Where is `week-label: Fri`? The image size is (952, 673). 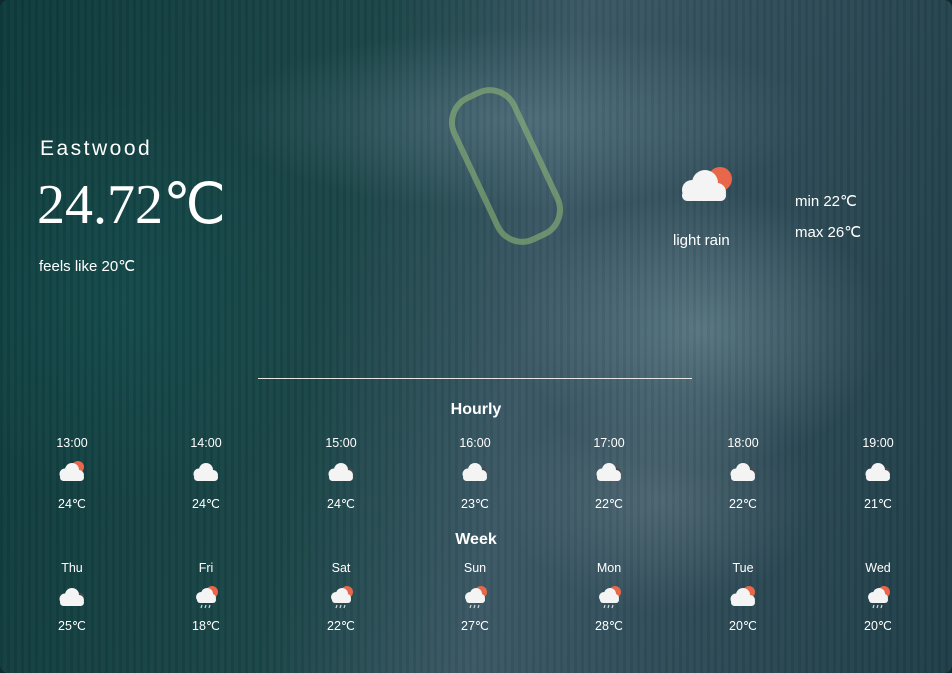 week-label: Fri is located at coordinates (206, 568).